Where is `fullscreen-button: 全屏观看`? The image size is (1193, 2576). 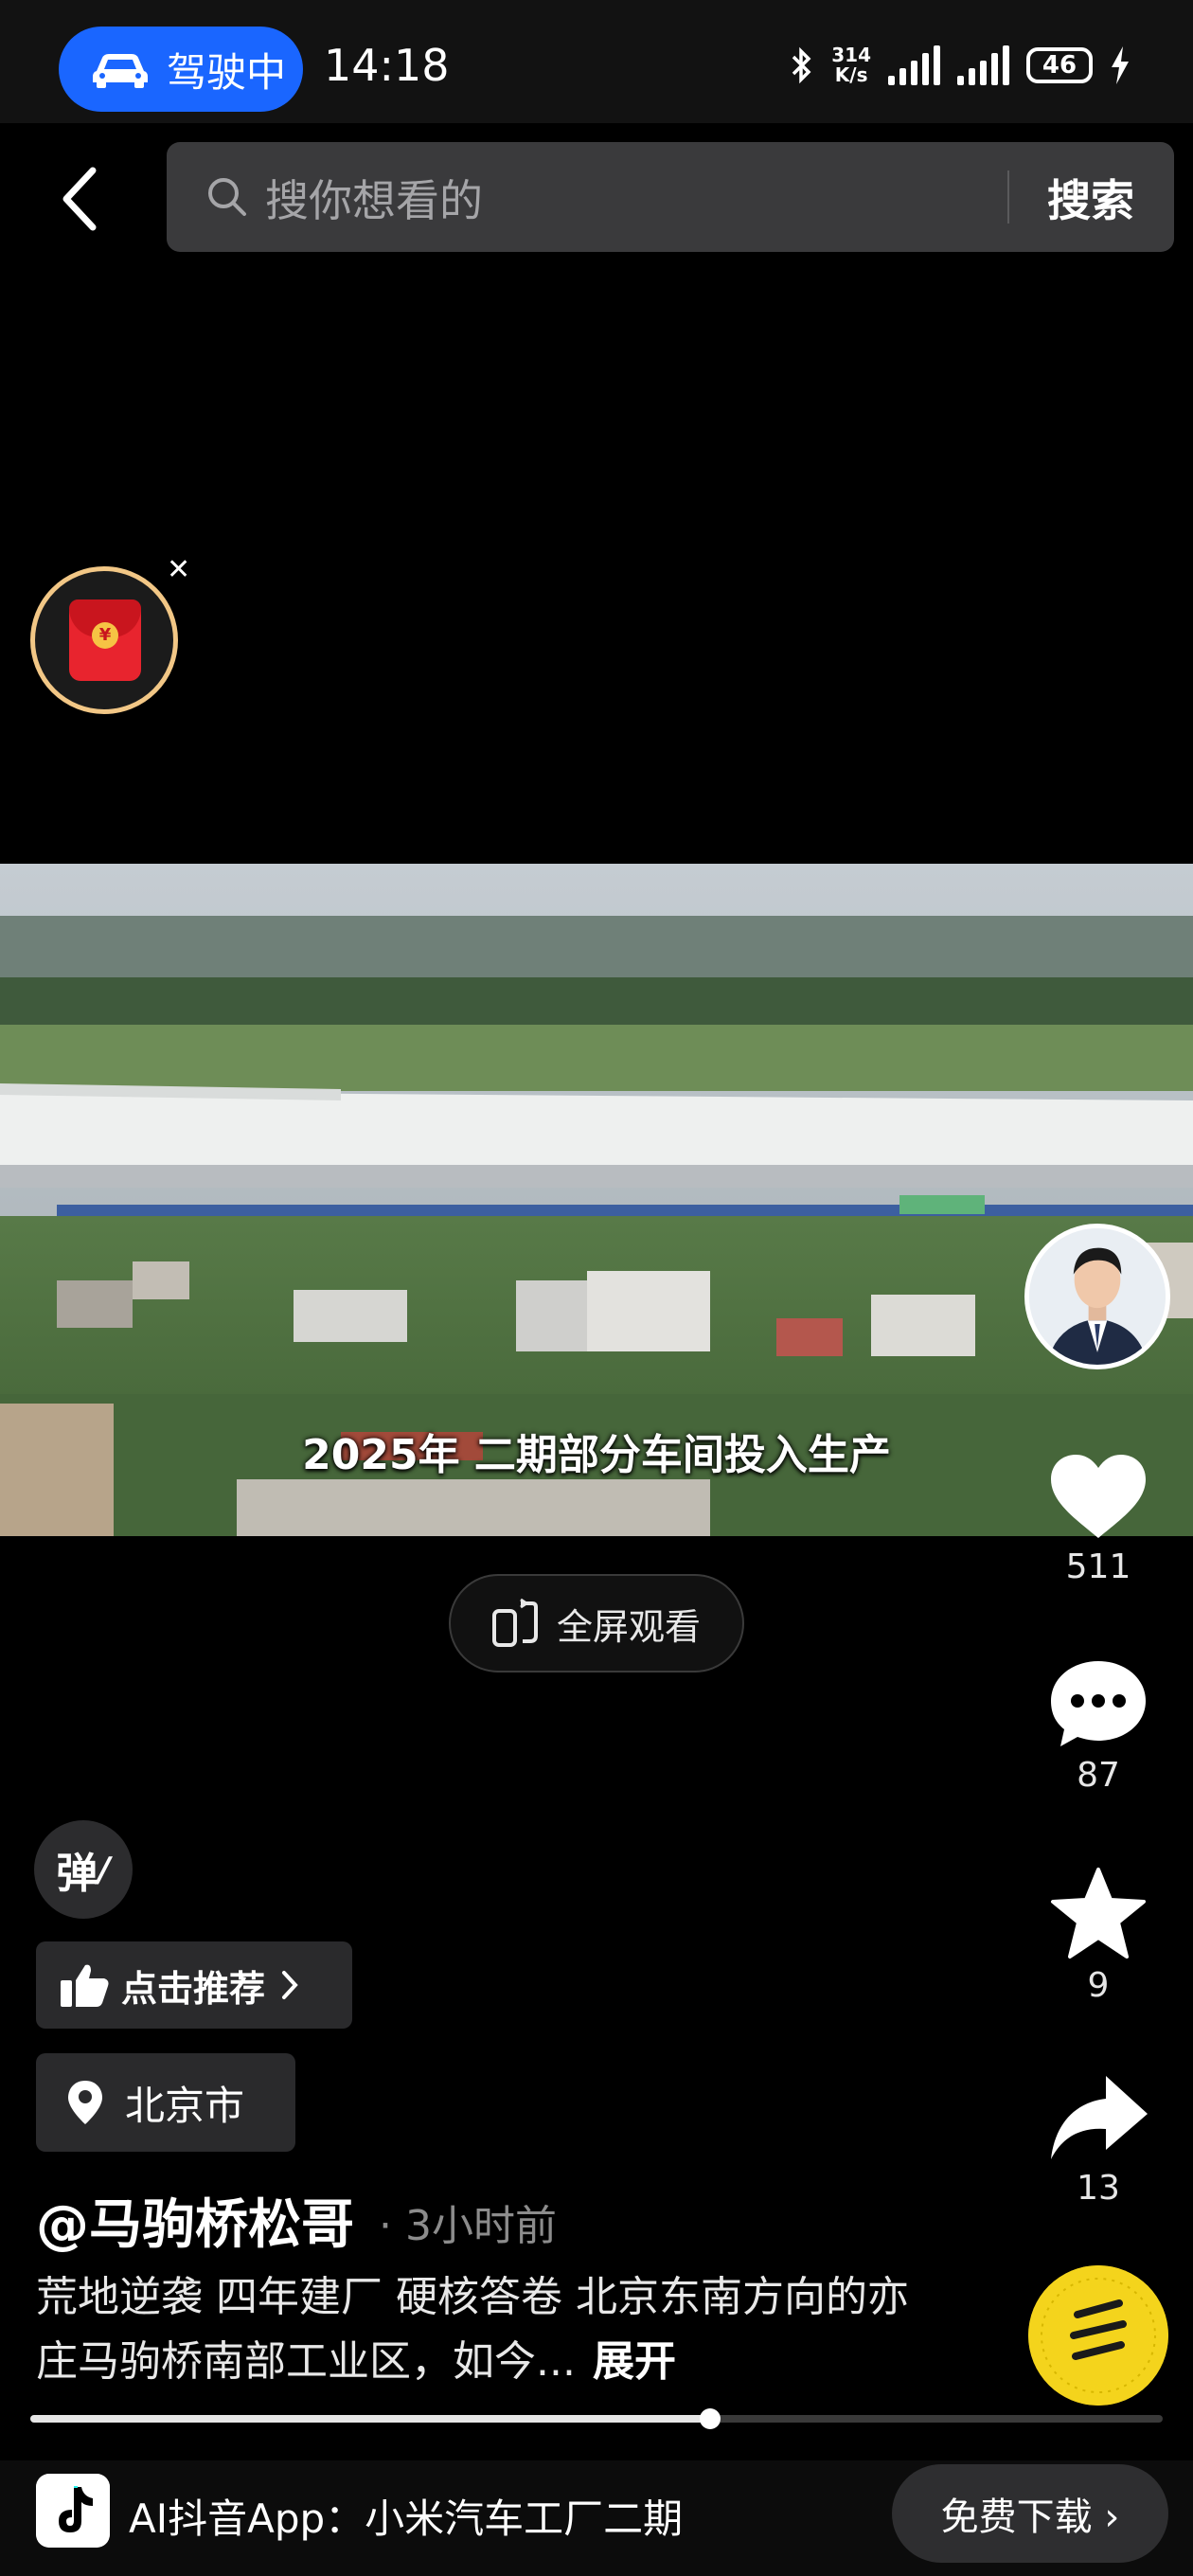 fullscreen-button: 全屏观看 is located at coordinates (596, 1623).